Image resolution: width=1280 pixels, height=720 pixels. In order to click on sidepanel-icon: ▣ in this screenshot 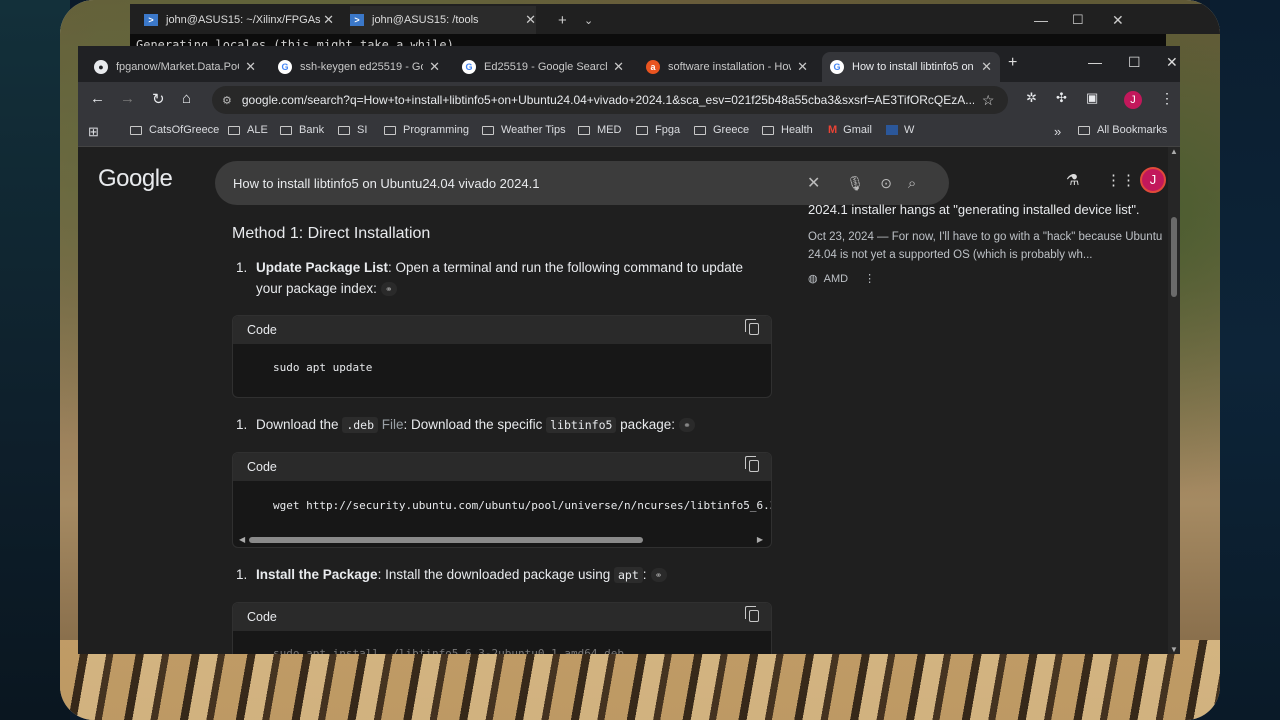, I will do `click(1092, 98)`.